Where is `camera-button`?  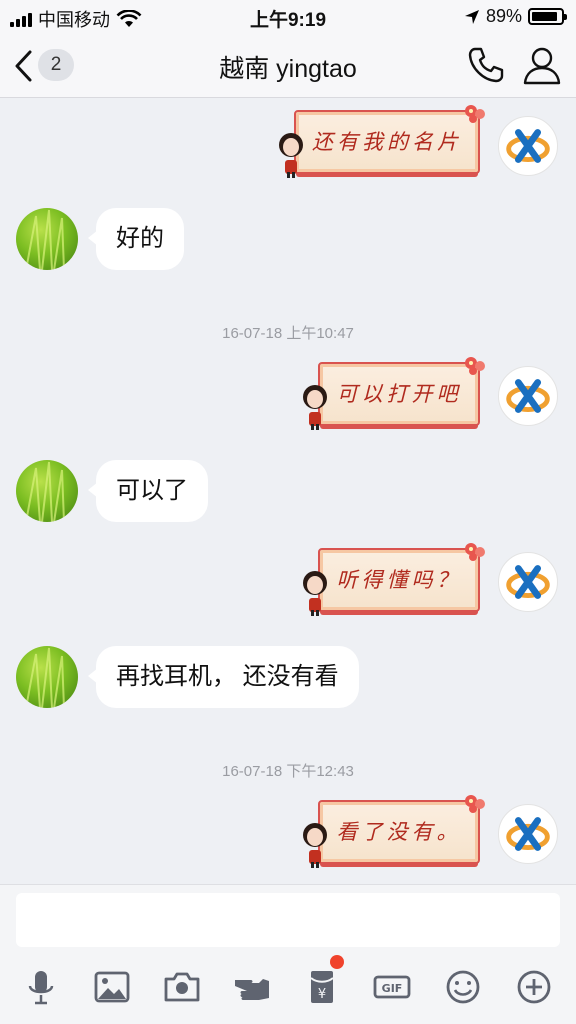 camera-button is located at coordinates (182, 987).